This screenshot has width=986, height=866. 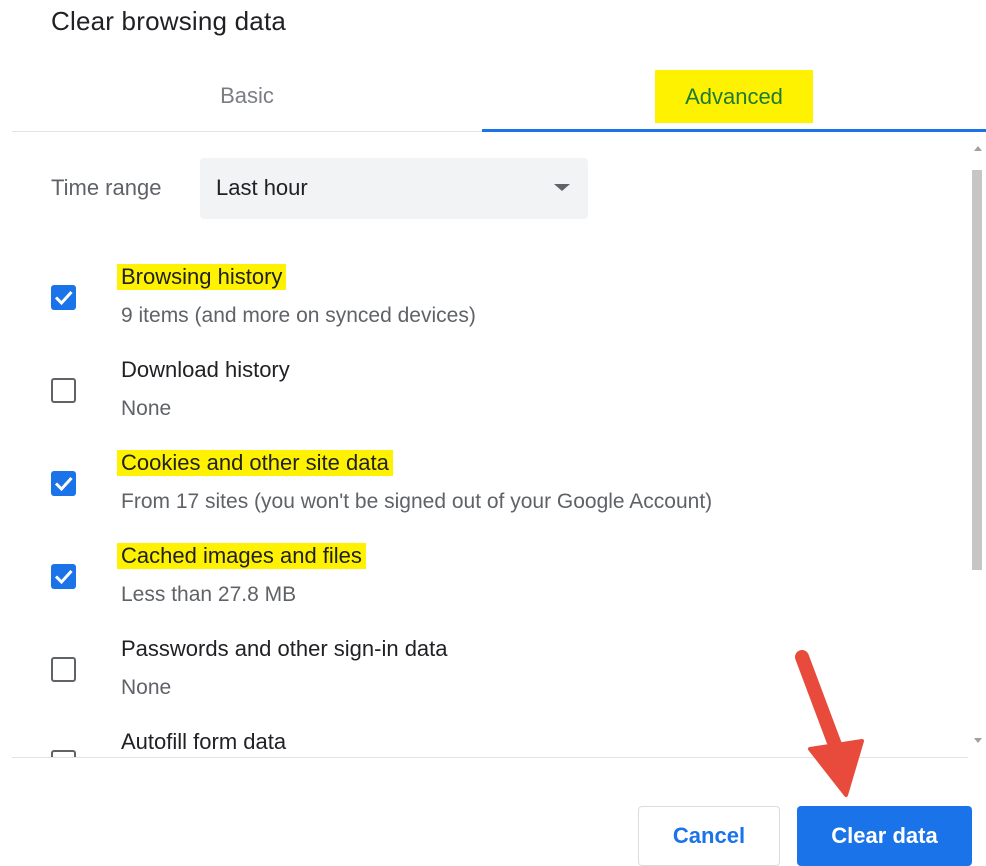 What do you see at coordinates (205, 369) in the screenshot?
I see `item-label: Download history` at bounding box center [205, 369].